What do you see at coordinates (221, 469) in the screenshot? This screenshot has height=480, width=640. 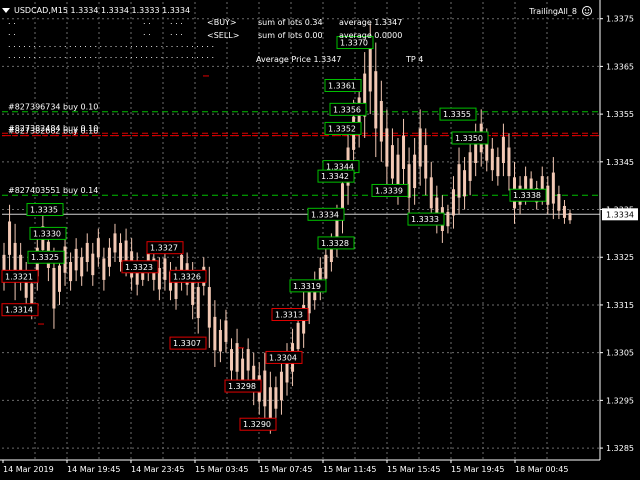 I see `x-tick-label: 15 Mar 03:45` at bounding box center [221, 469].